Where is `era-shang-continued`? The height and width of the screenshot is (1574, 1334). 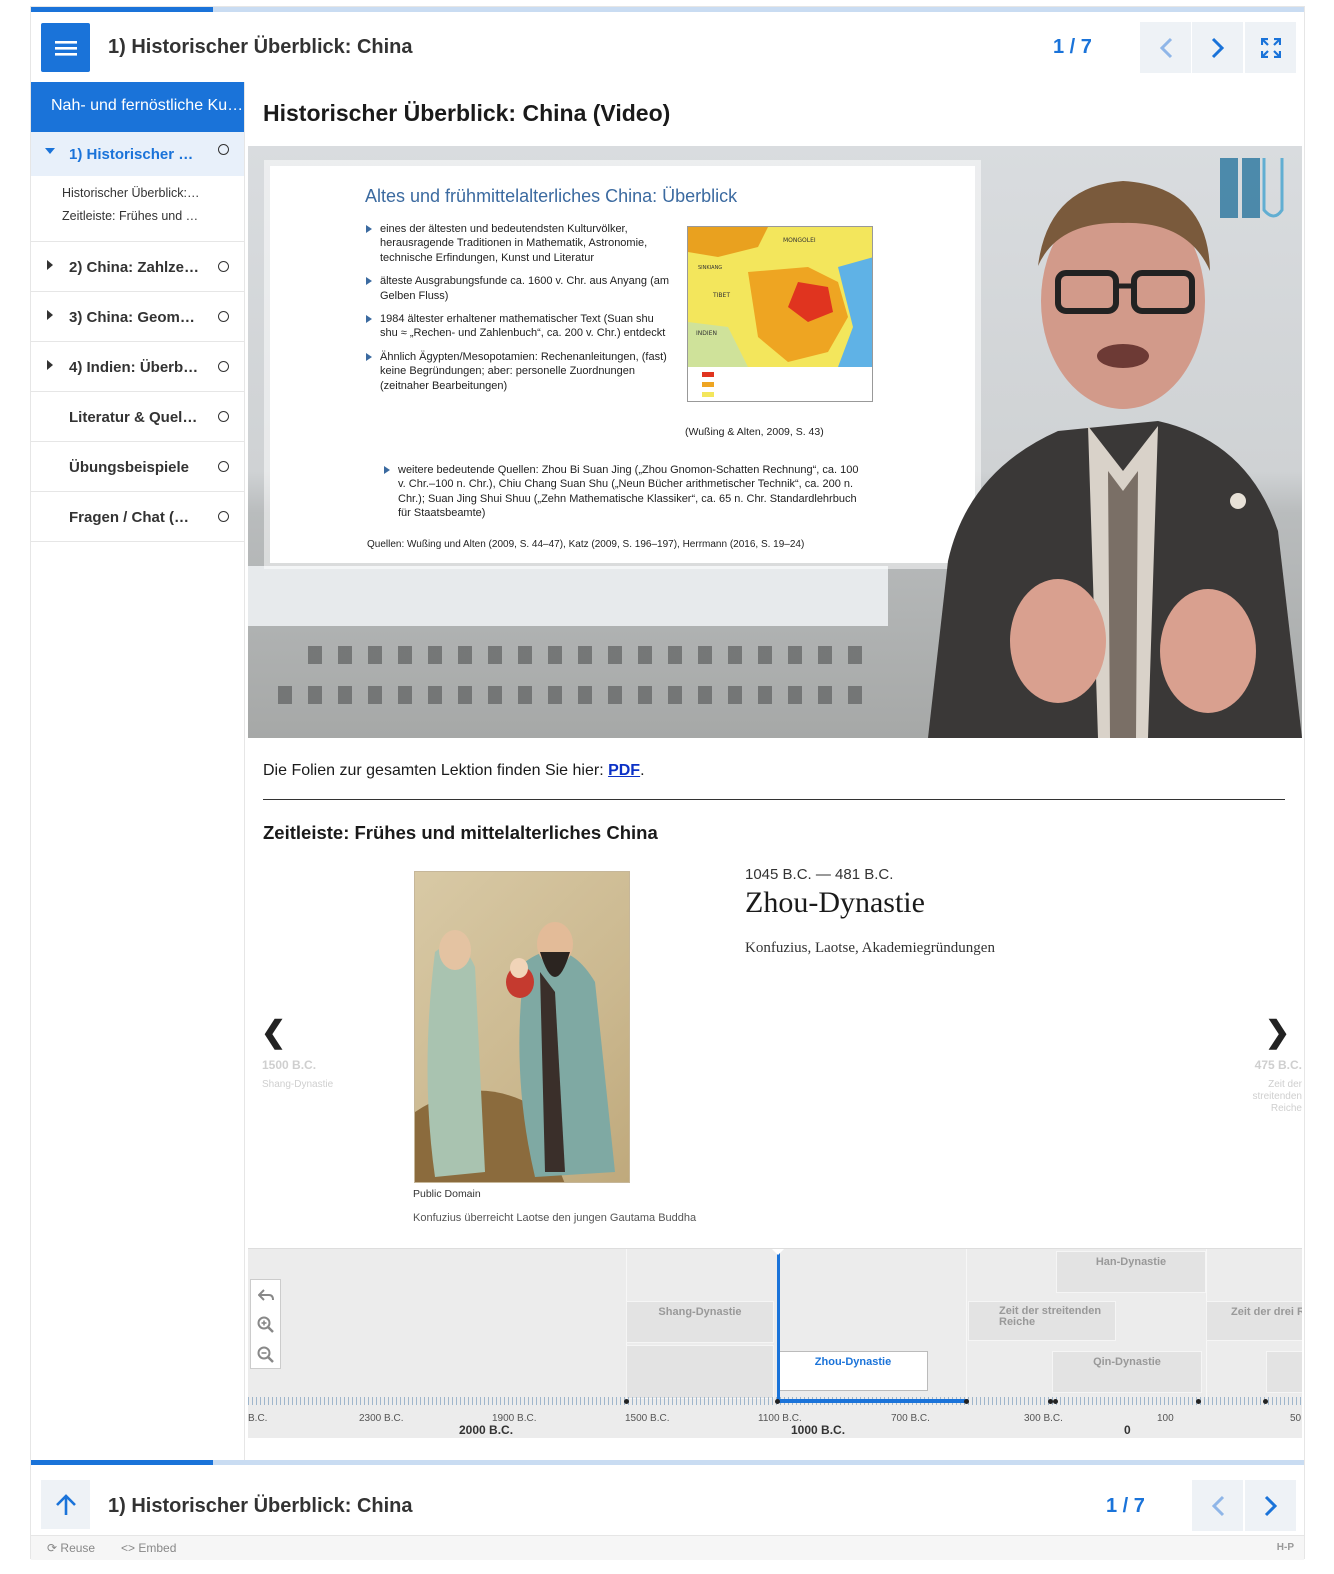 era-shang-continued is located at coordinates (700, 1372).